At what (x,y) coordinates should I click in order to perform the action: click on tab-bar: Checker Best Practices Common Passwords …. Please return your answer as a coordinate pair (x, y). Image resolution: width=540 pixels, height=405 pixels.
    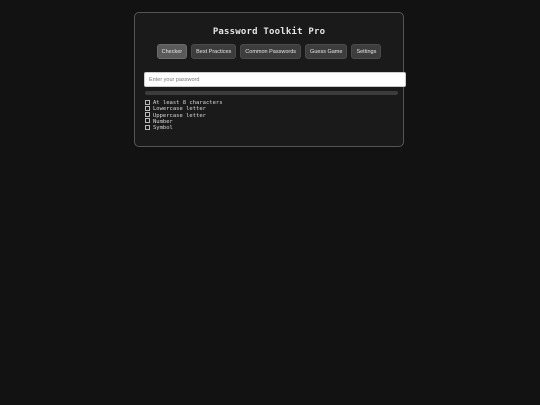
    Looking at the image, I should click on (269, 51).